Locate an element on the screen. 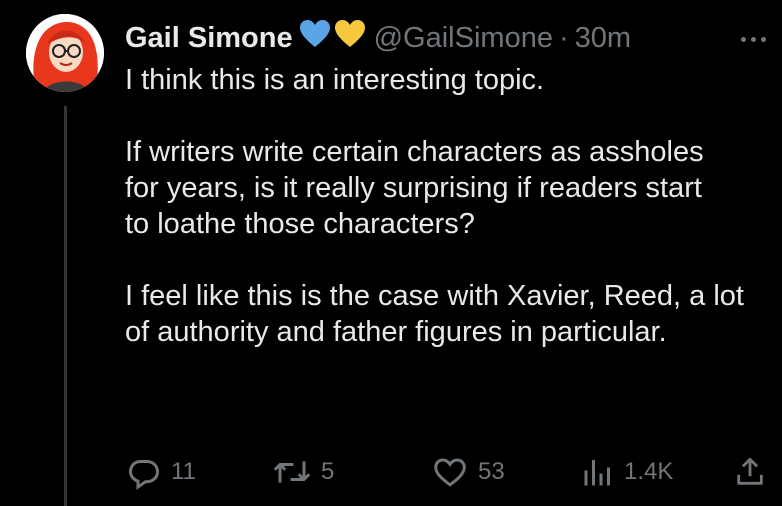 Image resolution: width=782 pixels, height=506 pixels. heart-icon is located at coordinates (450, 472).